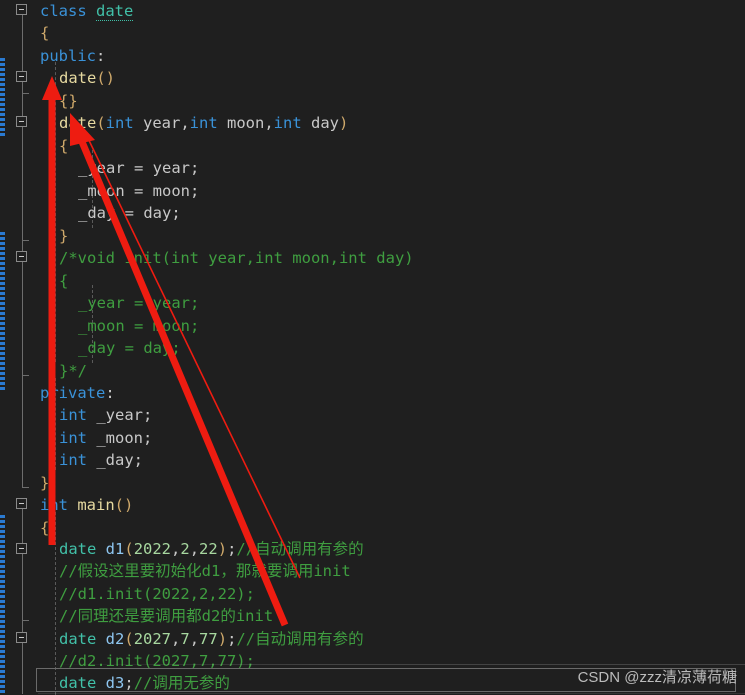  I want to click on code-line: private:, so click(77, 393).